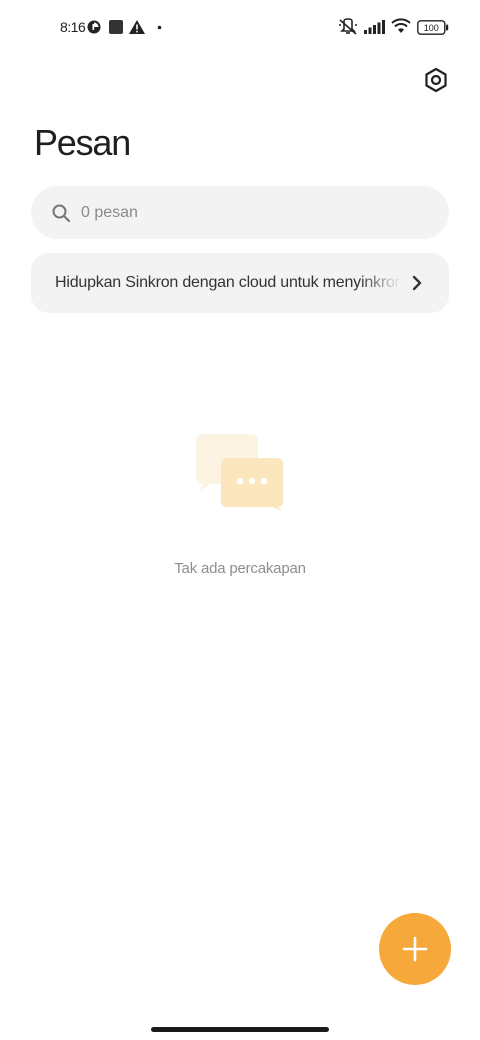  I want to click on page-title: Pesan, so click(82, 142).